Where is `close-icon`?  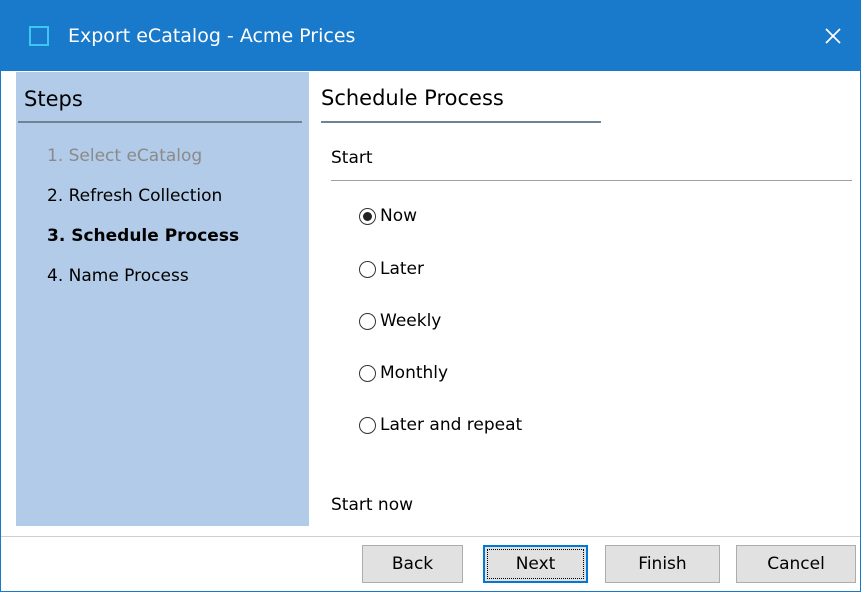
close-icon is located at coordinates (833, 36).